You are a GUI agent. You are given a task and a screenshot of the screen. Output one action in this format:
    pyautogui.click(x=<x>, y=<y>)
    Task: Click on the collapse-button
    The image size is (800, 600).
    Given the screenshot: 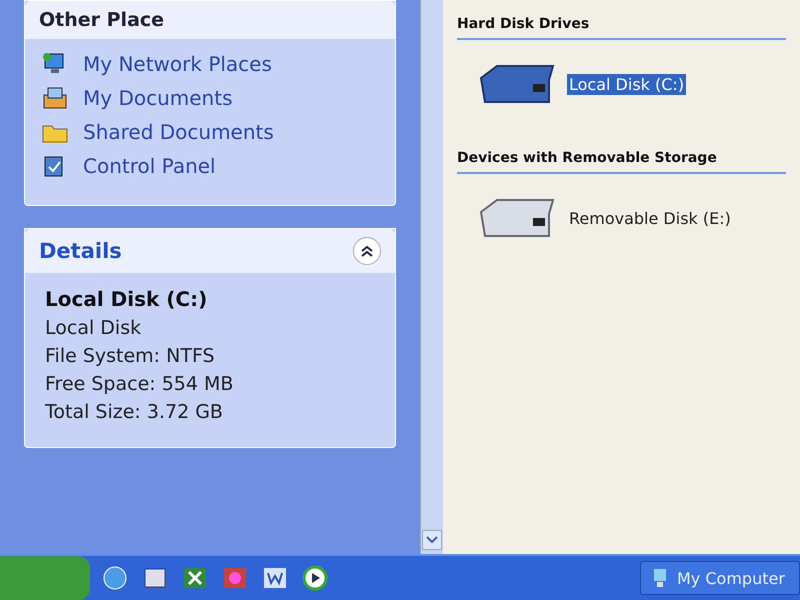 What is the action you would take?
    pyautogui.click(x=367, y=251)
    